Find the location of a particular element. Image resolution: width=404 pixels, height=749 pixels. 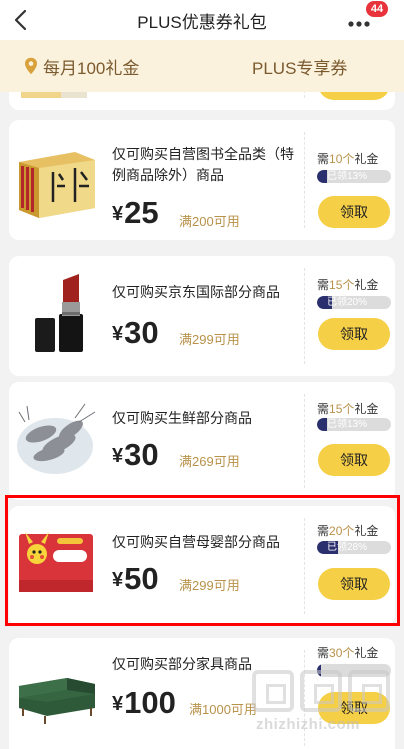

gift-cost-number: 30个 is located at coordinates (342, 653).